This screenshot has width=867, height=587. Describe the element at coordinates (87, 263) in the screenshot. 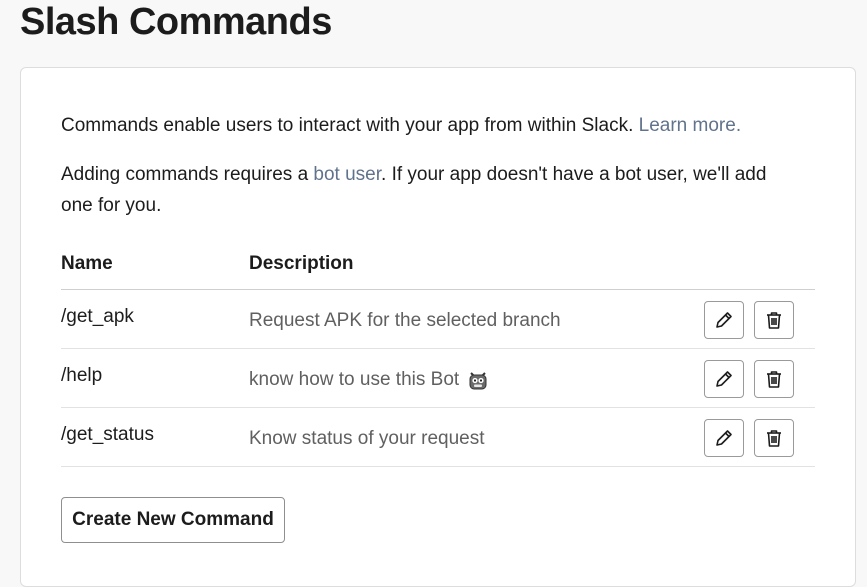

I see `header-name: Name` at that location.